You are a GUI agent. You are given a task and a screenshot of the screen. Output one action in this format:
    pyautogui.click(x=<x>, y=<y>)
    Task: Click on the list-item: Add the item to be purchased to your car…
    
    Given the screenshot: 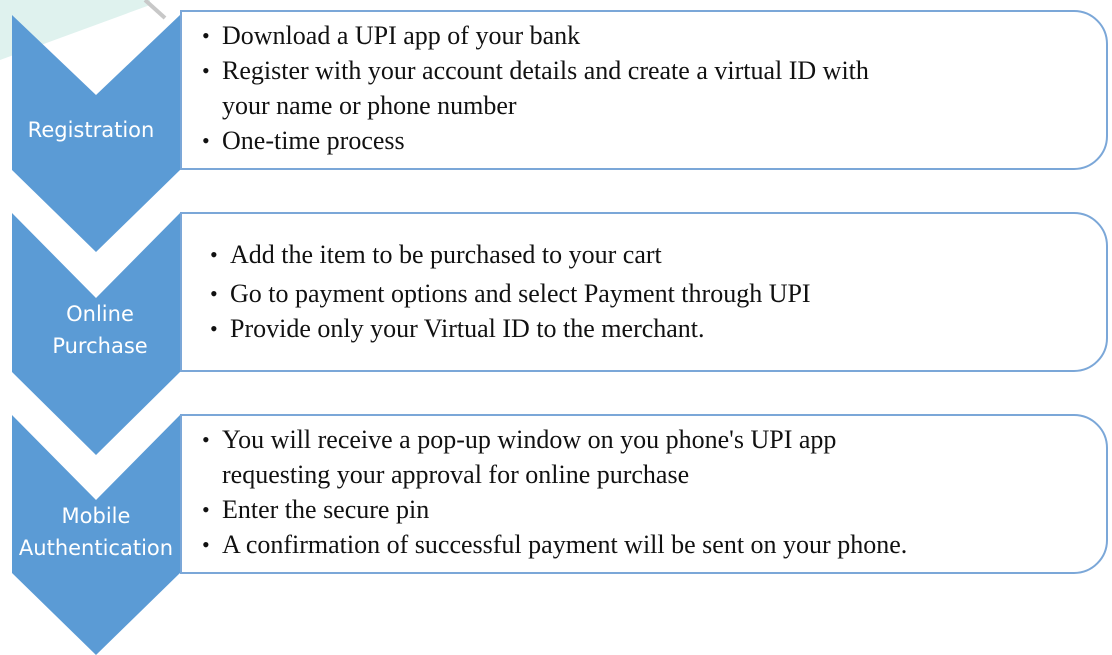 What is the action you would take?
    pyautogui.click(x=658, y=255)
    